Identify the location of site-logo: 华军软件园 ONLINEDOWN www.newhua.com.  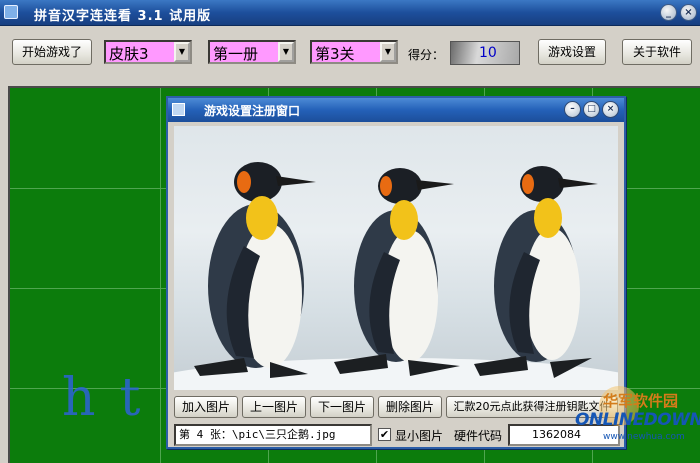
(631, 422).